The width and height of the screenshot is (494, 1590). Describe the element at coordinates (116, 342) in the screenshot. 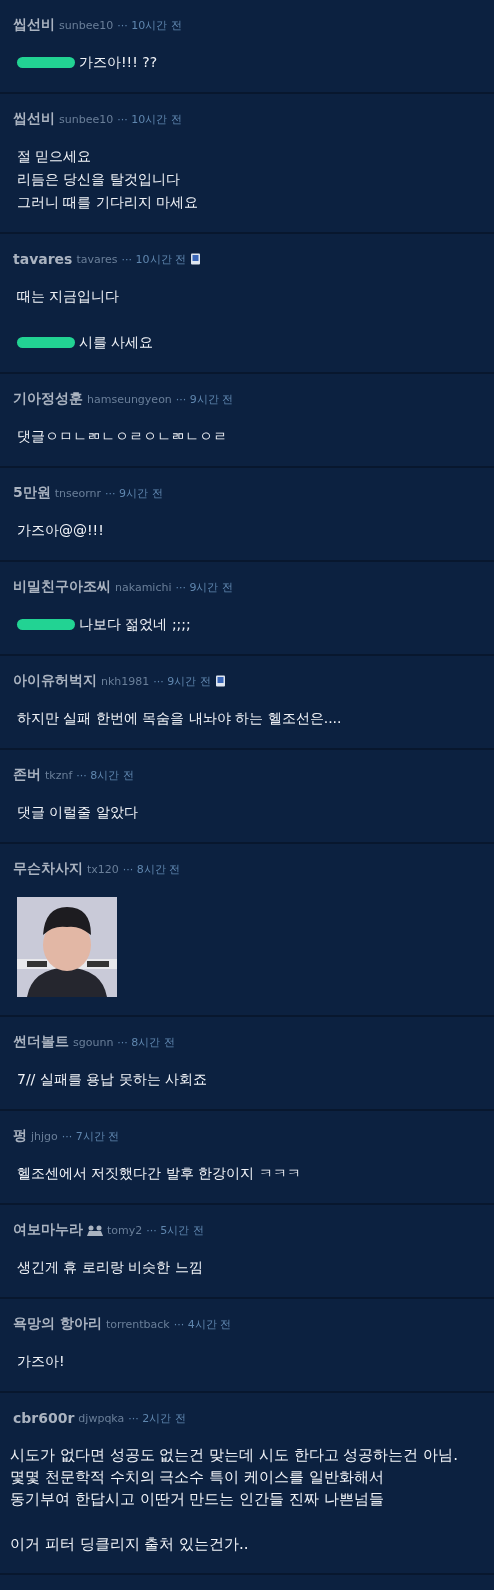

I see `comment-text: 시를 사세요` at that location.